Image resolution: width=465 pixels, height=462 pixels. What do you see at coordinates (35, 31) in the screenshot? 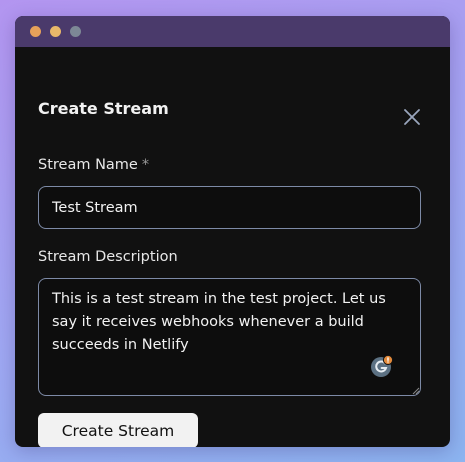
I see `window-close-dot` at bounding box center [35, 31].